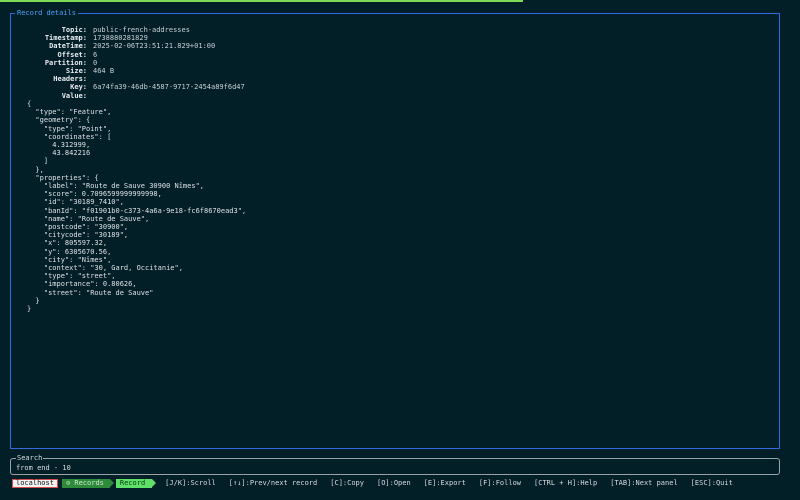  What do you see at coordinates (90, 292) in the screenshot?
I see `json-line: "street": "Route de Sauve"` at bounding box center [90, 292].